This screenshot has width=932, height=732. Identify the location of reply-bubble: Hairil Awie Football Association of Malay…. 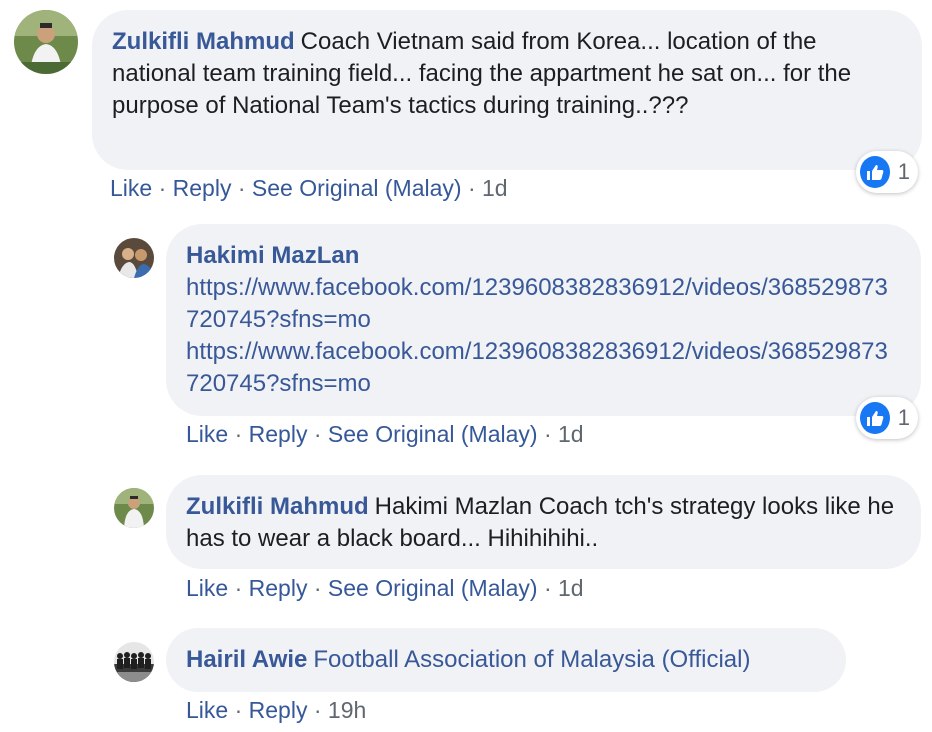
(506, 660).